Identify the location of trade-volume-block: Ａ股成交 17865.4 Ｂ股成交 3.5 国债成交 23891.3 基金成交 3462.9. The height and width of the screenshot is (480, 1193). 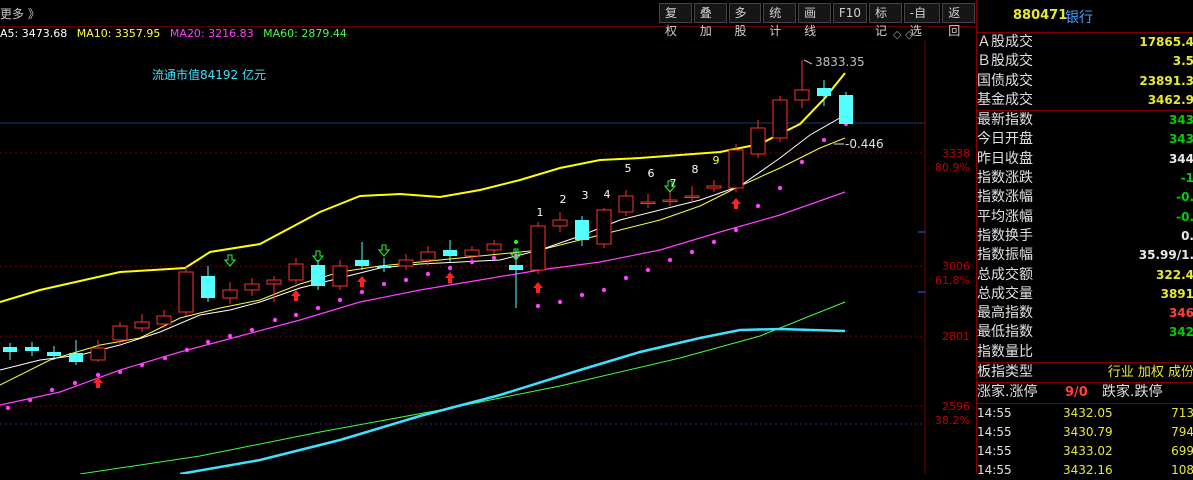
(1085, 71).